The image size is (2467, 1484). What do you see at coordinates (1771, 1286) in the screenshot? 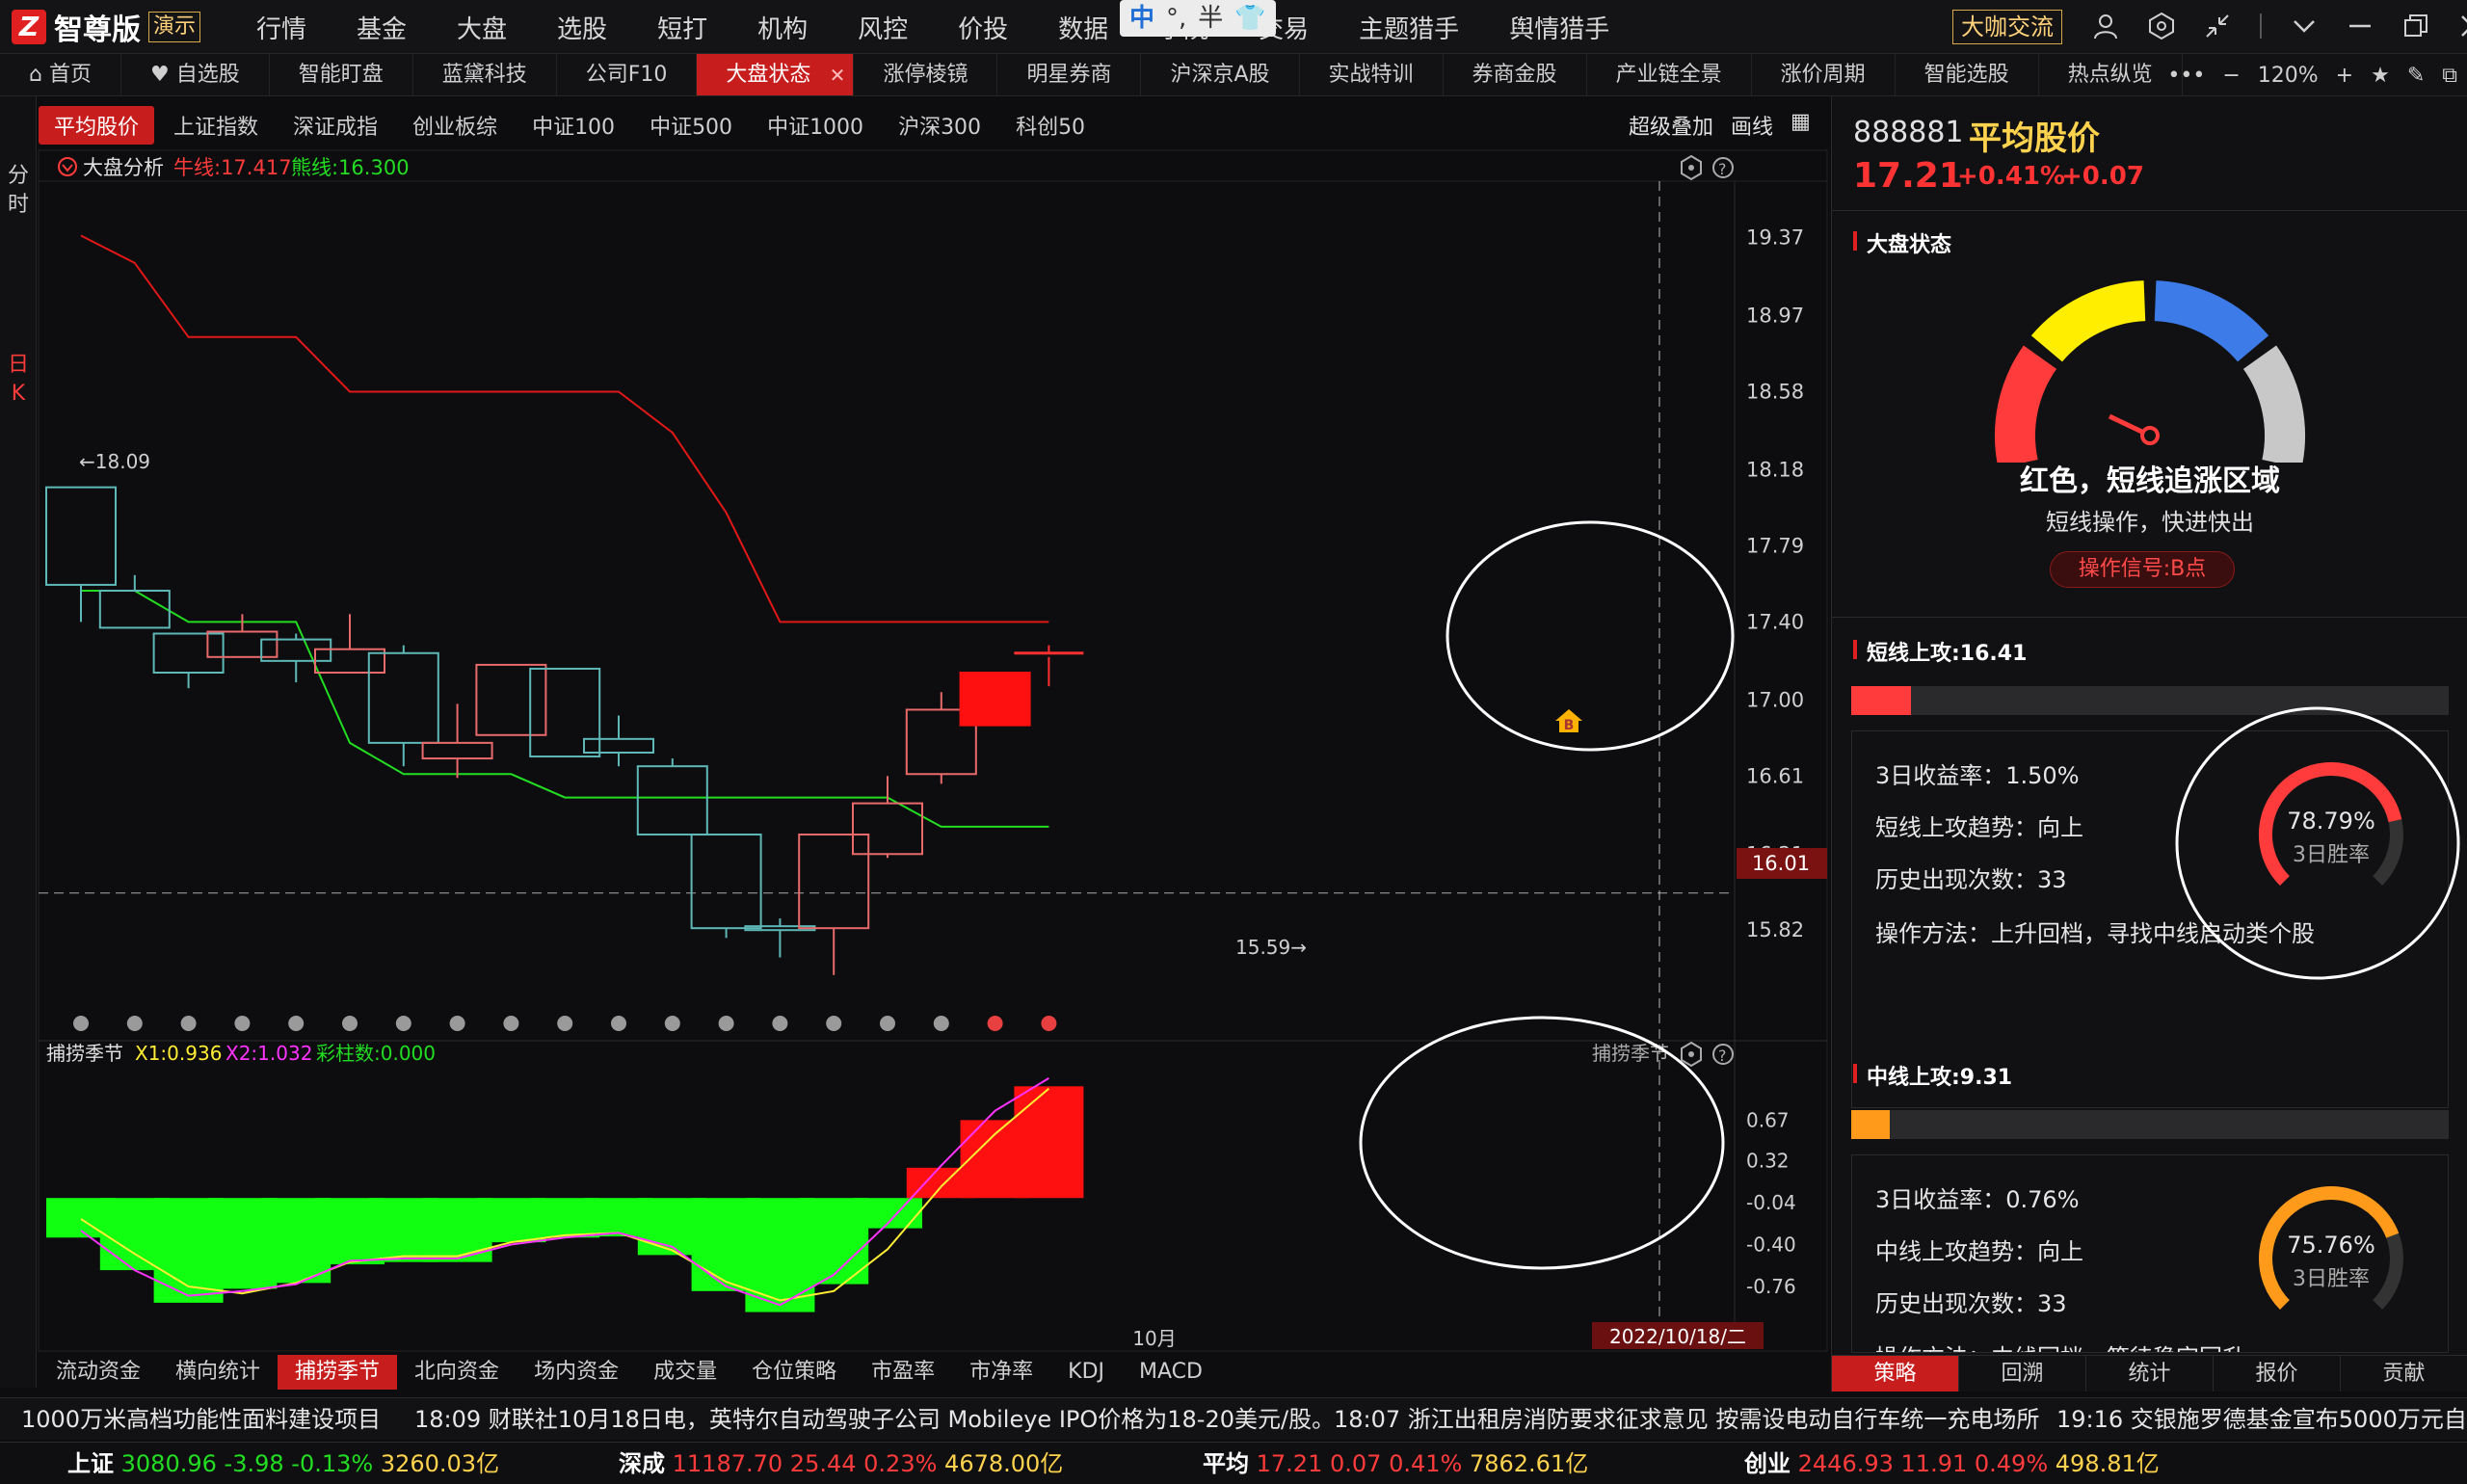
I see `indicator-tick-label: -0.76` at bounding box center [1771, 1286].